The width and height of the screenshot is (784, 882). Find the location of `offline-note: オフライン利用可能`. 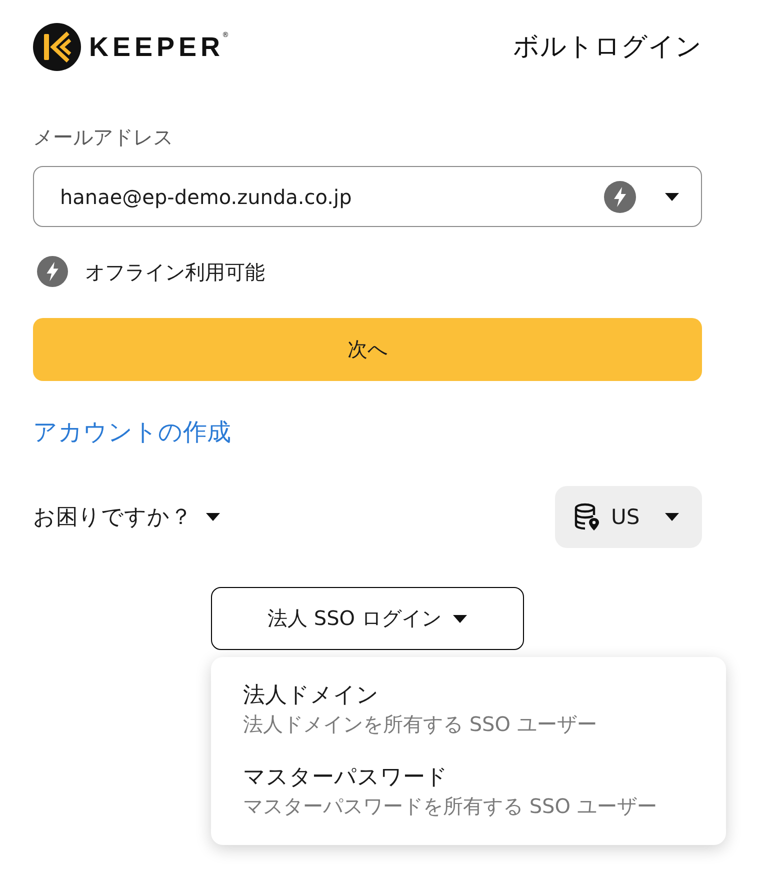

offline-note: オフライン利用可能 is located at coordinates (175, 271).